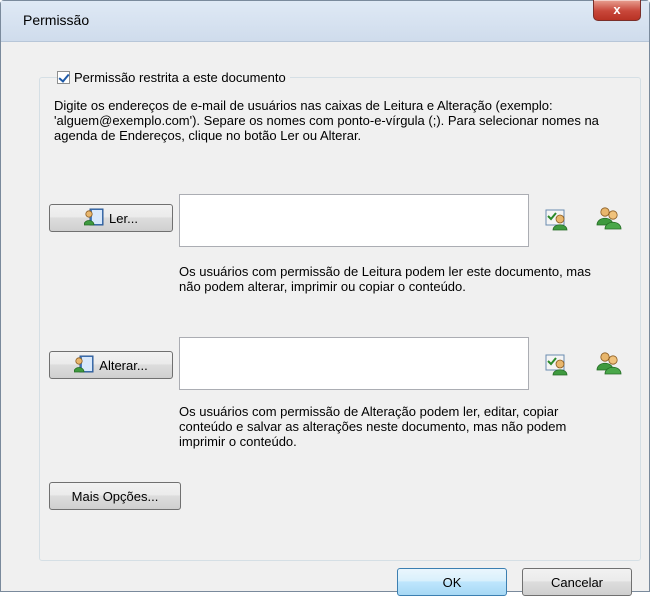 This screenshot has width=650, height=596. Describe the element at coordinates (354, 363) in the screenshot. I see `change-users-input` at that location.